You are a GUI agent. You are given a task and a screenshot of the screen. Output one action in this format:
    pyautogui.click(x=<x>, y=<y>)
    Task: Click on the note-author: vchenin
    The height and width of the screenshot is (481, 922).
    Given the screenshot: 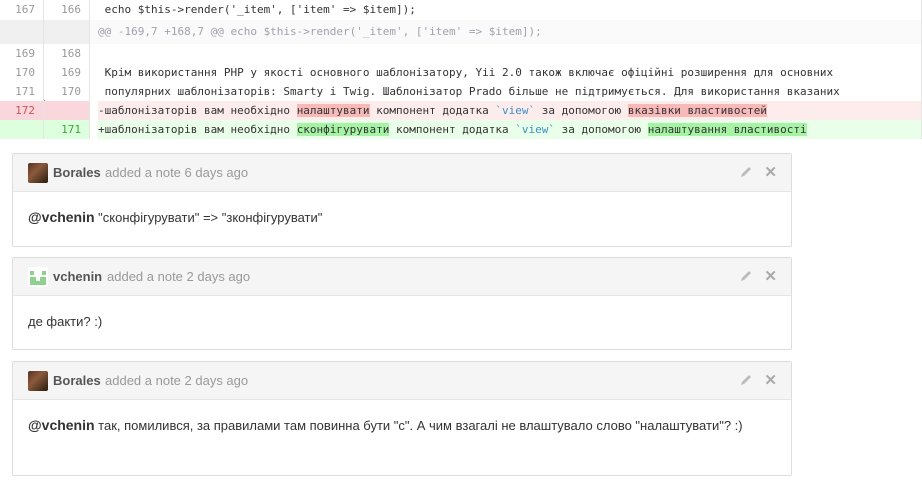 What is the action you would take?
    pyautogui.click(x=77, y=276)
    